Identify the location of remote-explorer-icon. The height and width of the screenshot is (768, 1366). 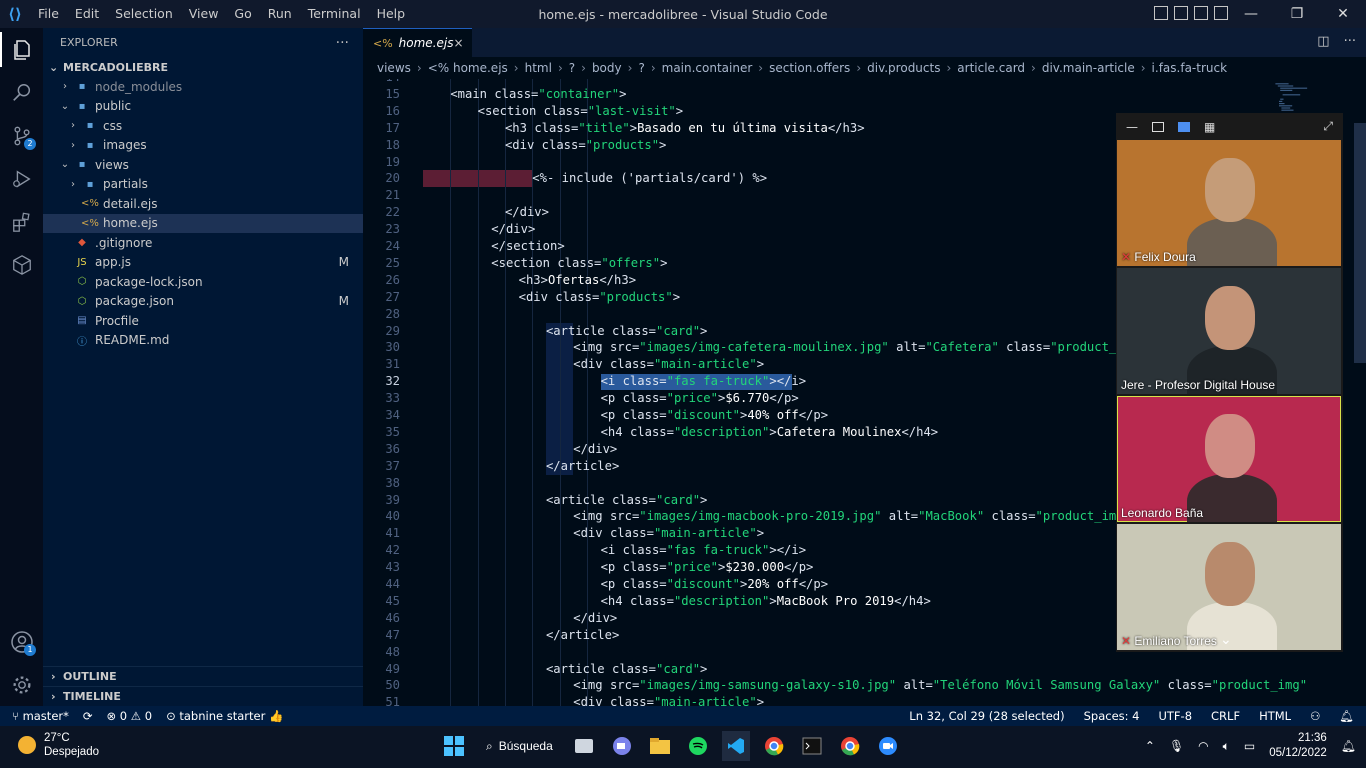
(21, 264).